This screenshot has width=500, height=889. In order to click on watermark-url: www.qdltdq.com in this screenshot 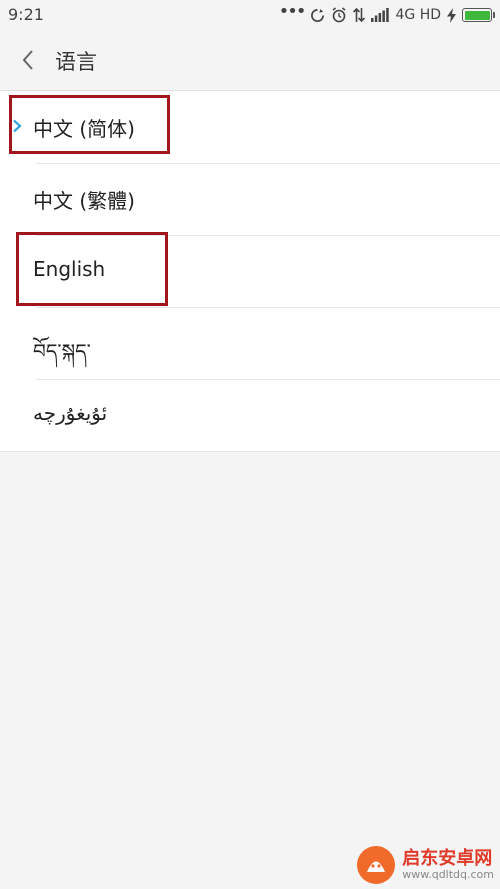, I will do `click(448, 874)`.